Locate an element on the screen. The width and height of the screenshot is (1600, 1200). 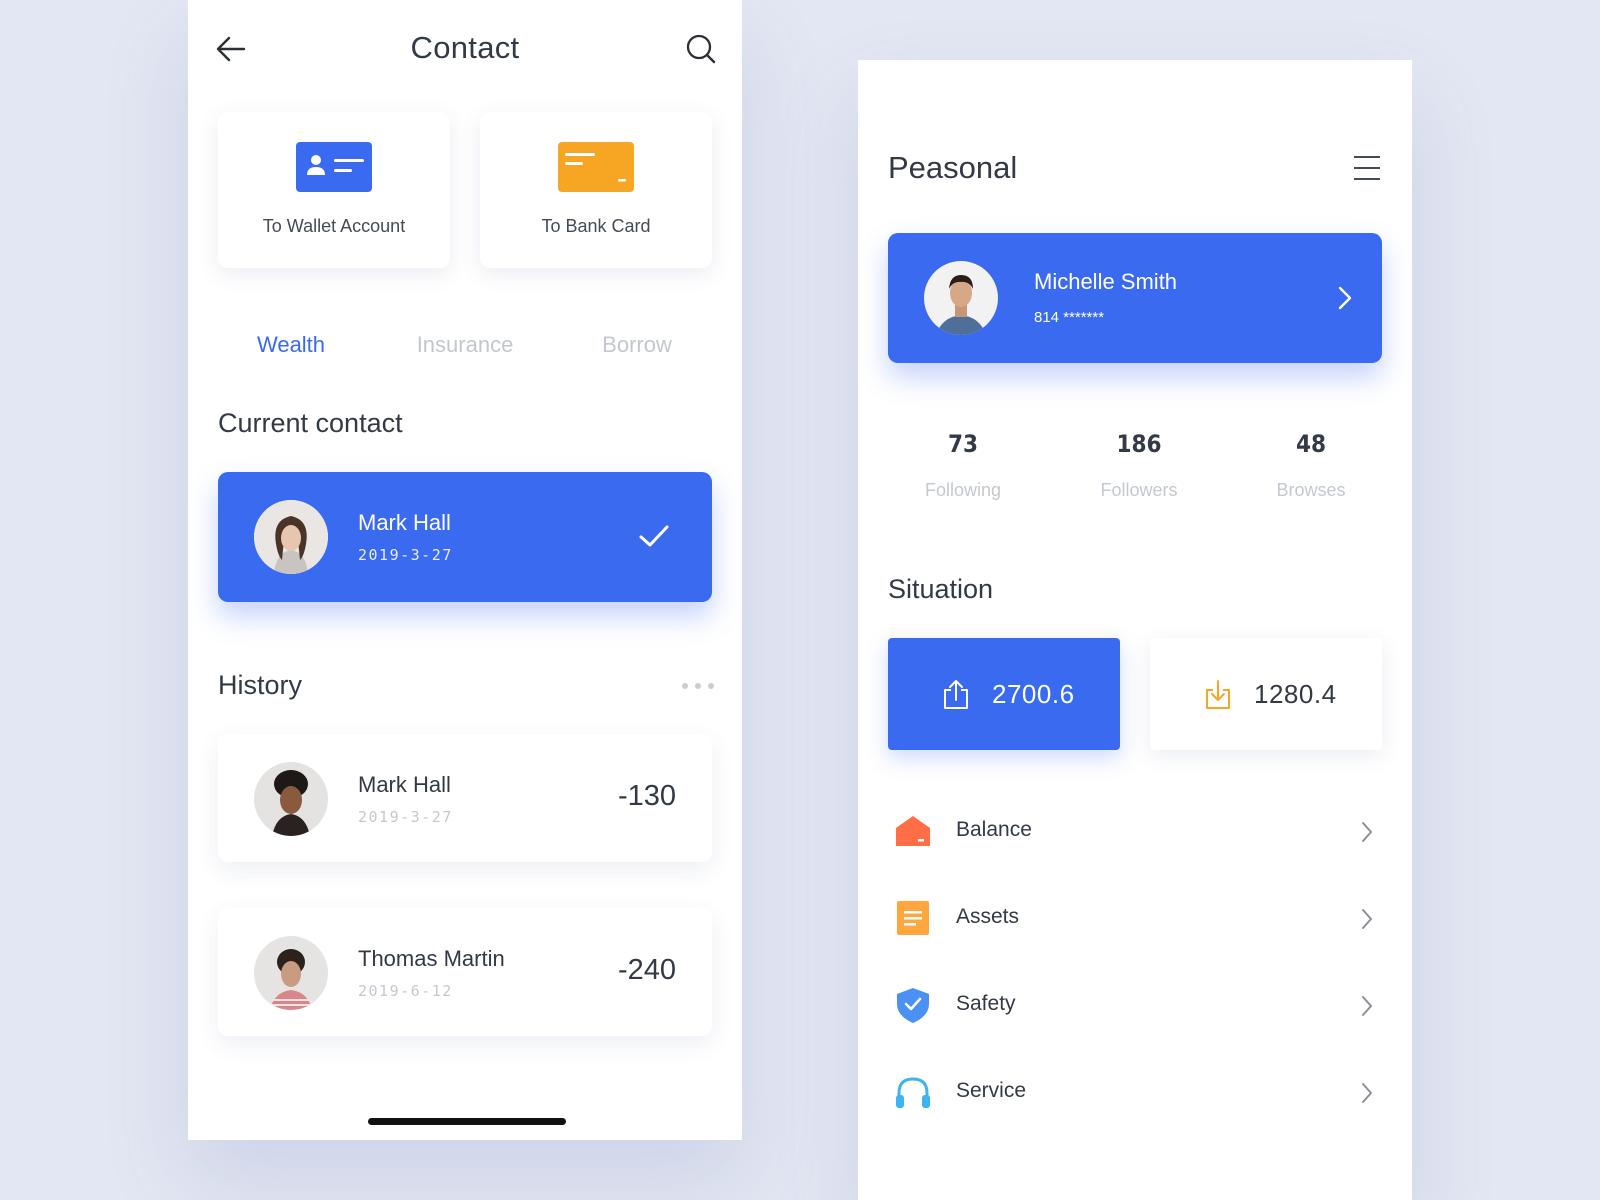
document-icon is located at coordinates (913, 918).